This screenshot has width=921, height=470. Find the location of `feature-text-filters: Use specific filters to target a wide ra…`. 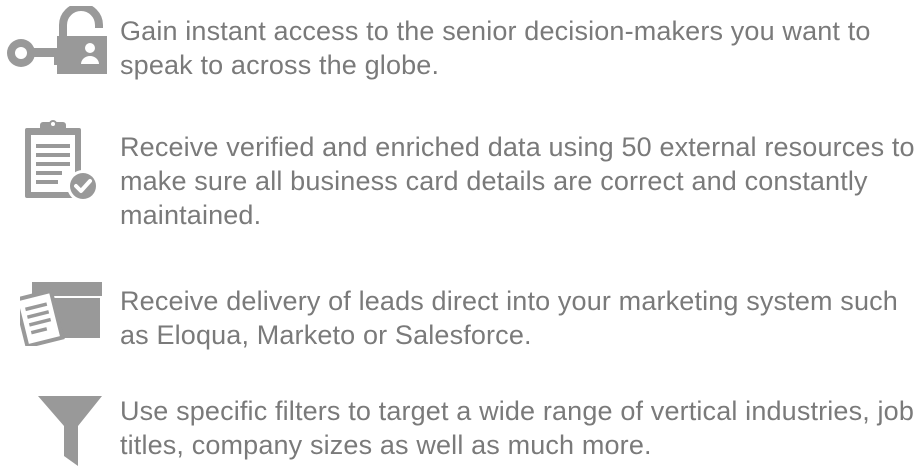

feature-text-filters: Use specific filters to target a wide ra… is located at coordinates (517, 428).